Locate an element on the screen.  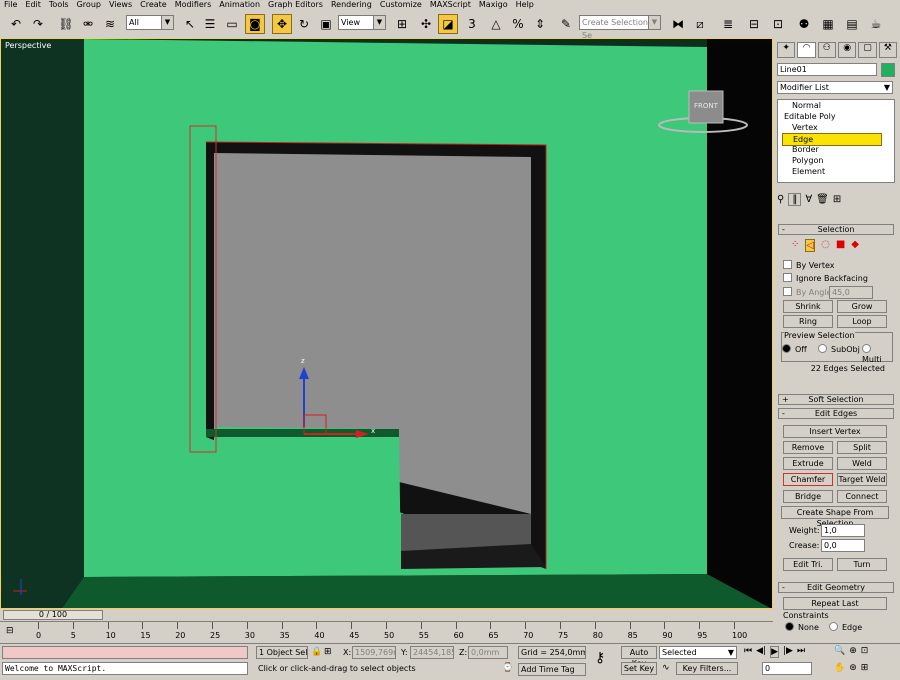
undo-icon: ↶ is located at coordinates (16, 24).